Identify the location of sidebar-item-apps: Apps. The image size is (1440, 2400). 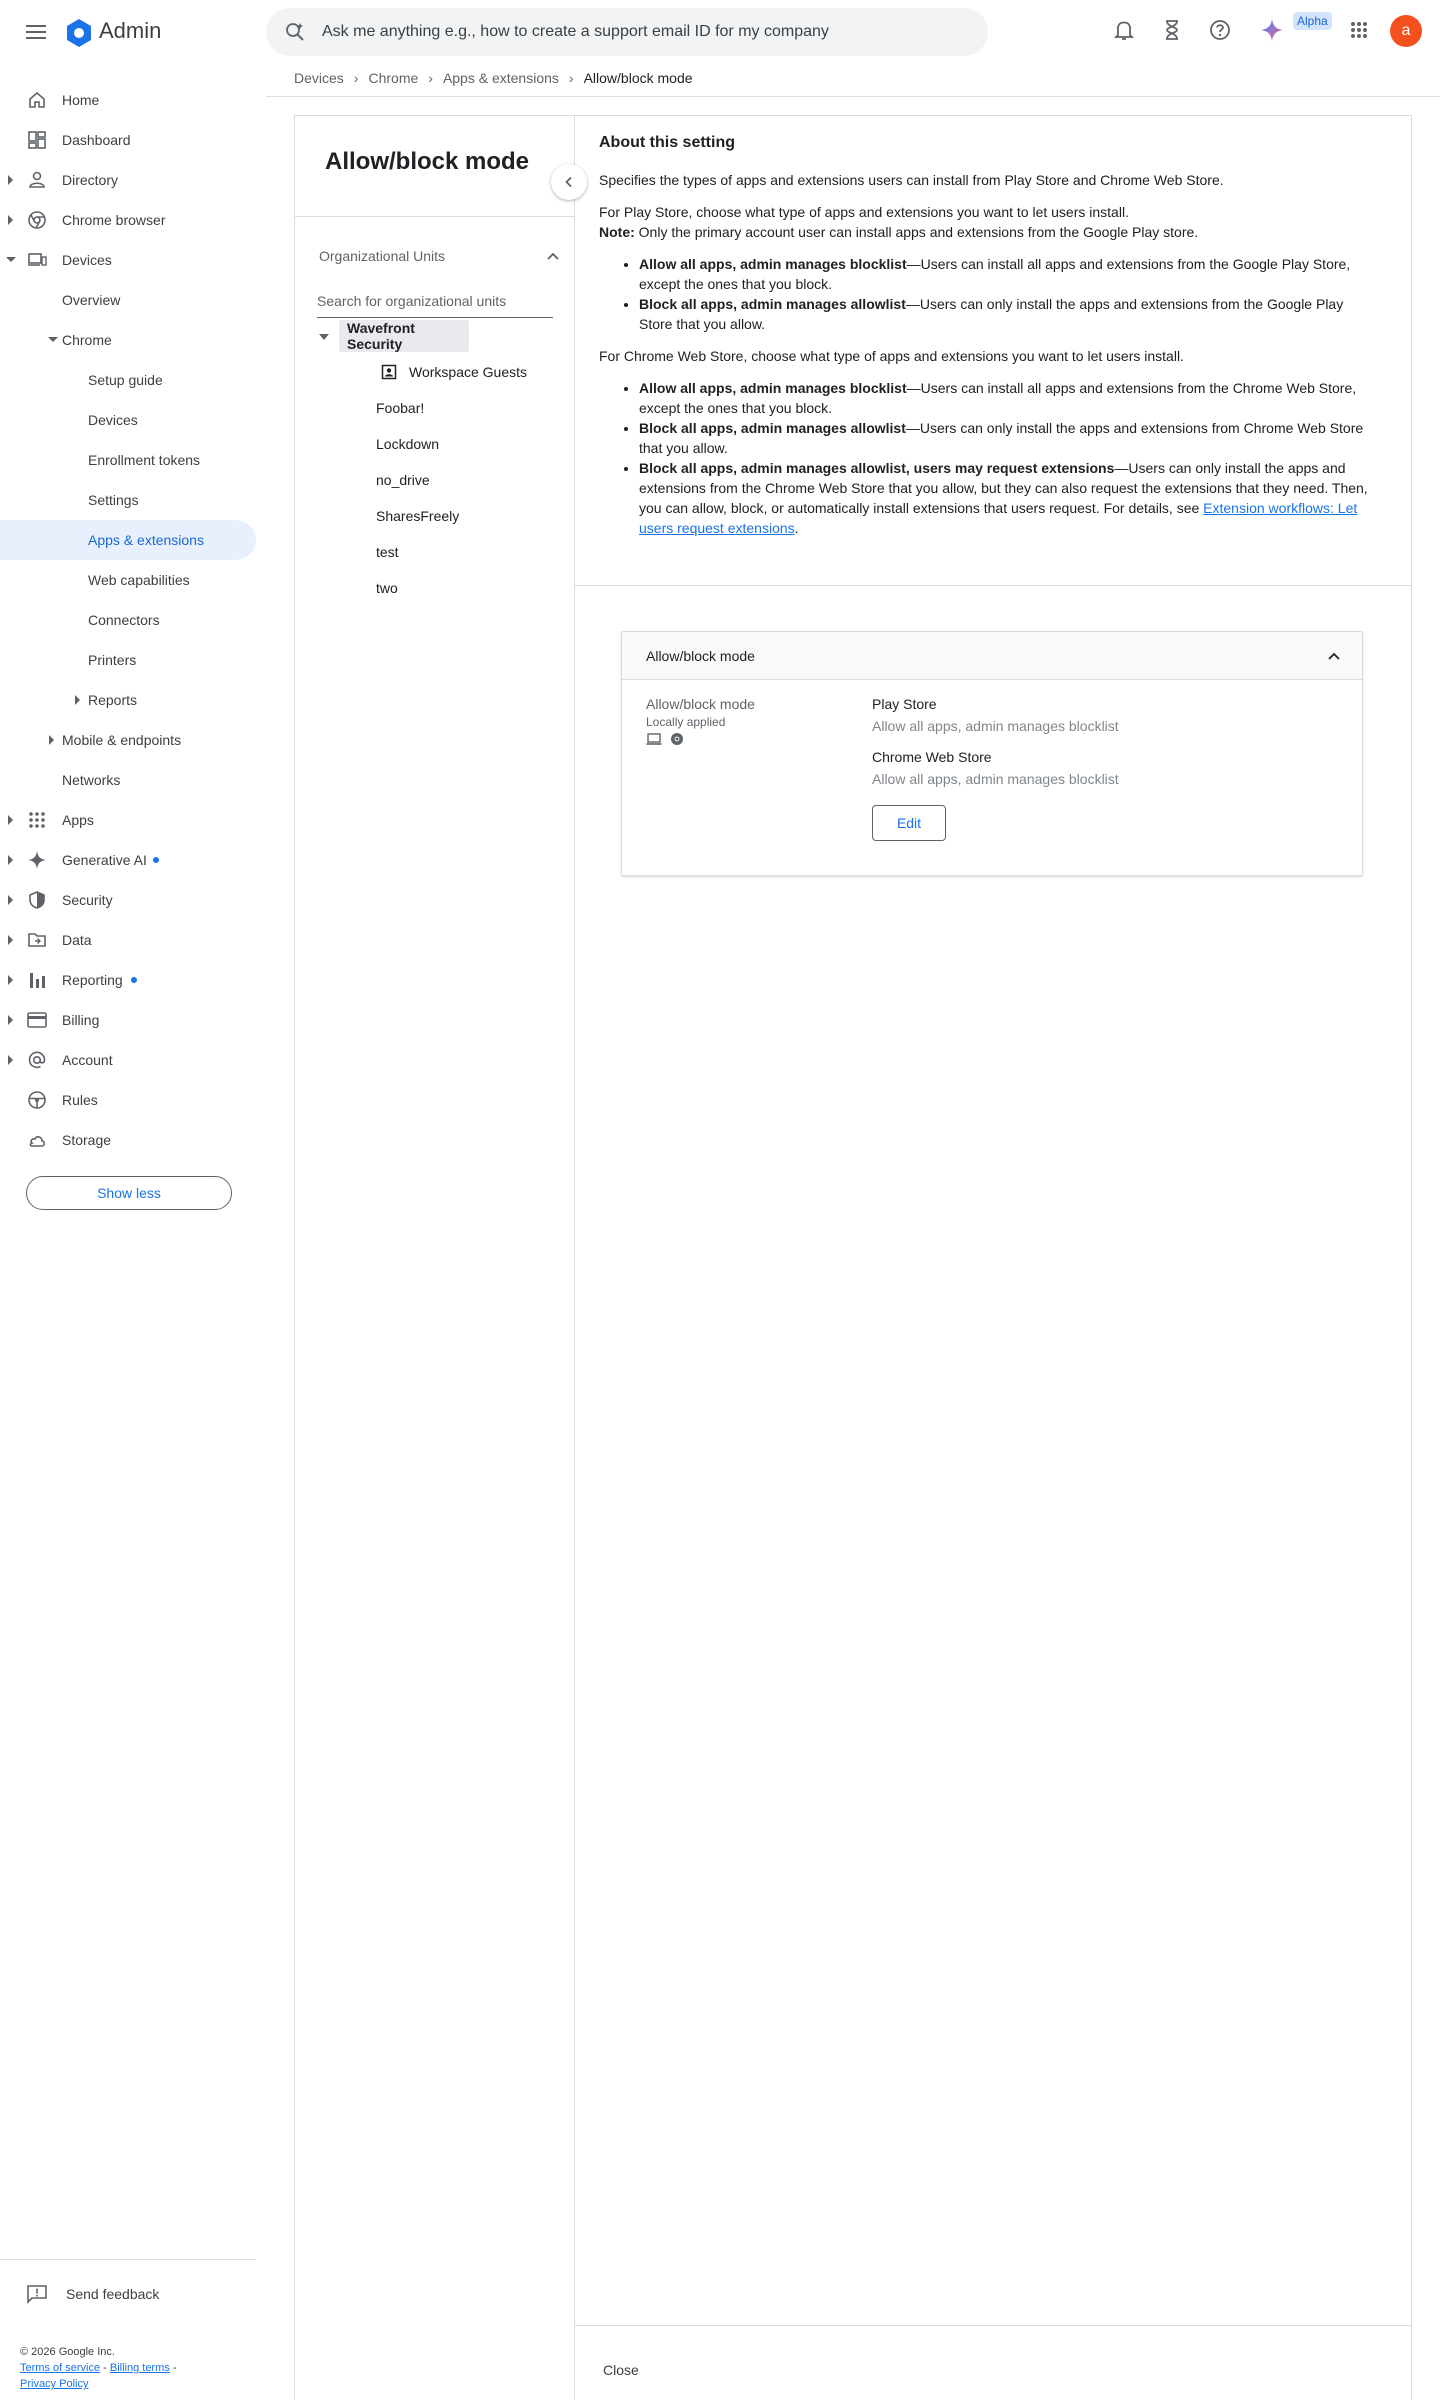
(128, 820).